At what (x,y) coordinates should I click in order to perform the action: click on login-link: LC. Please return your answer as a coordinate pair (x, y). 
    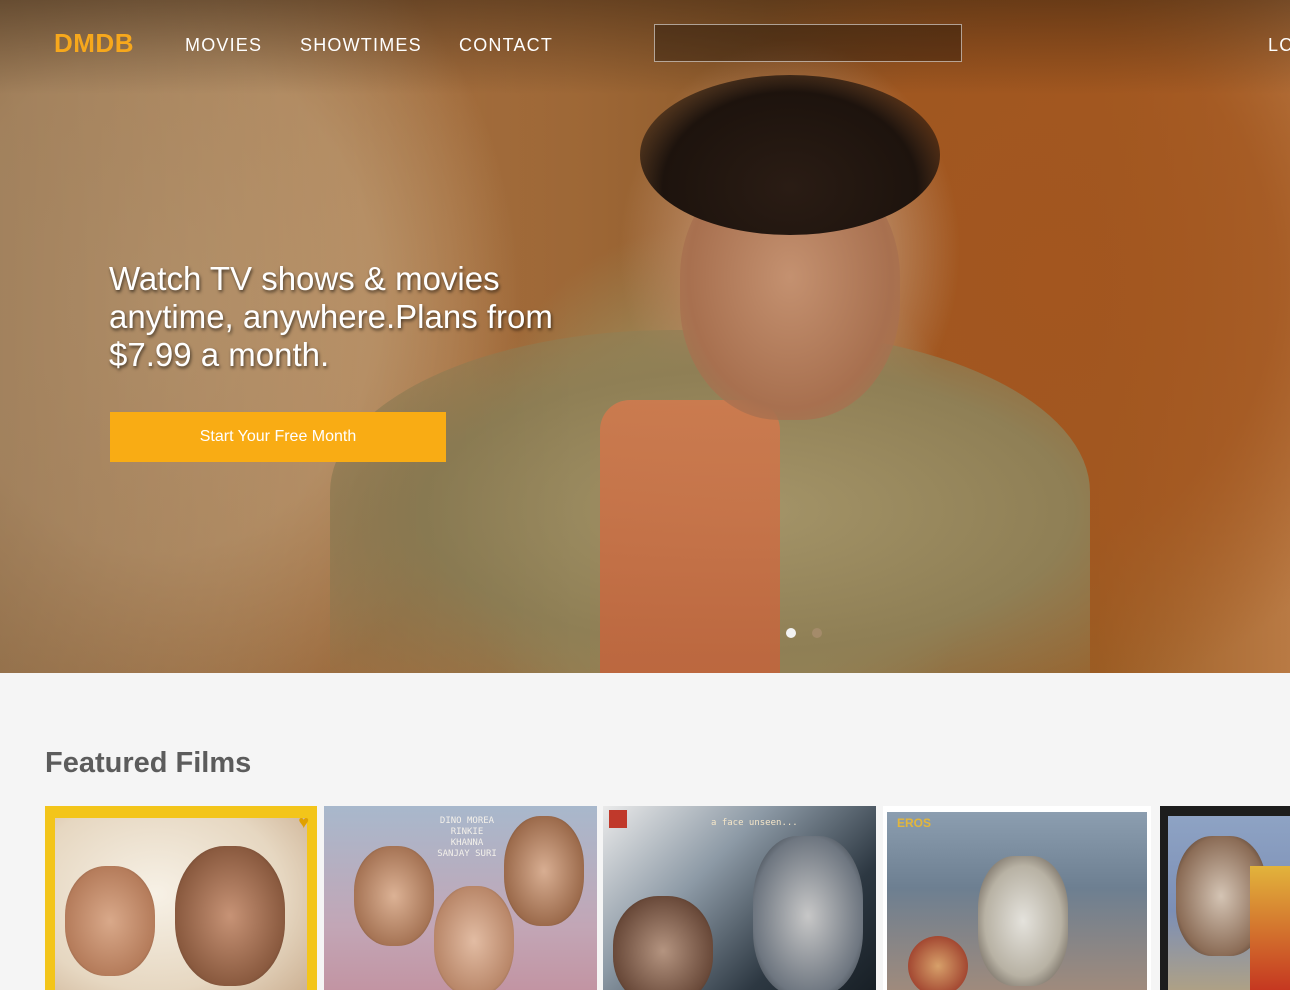
    Looking at the image, I should click on (1279, 45).